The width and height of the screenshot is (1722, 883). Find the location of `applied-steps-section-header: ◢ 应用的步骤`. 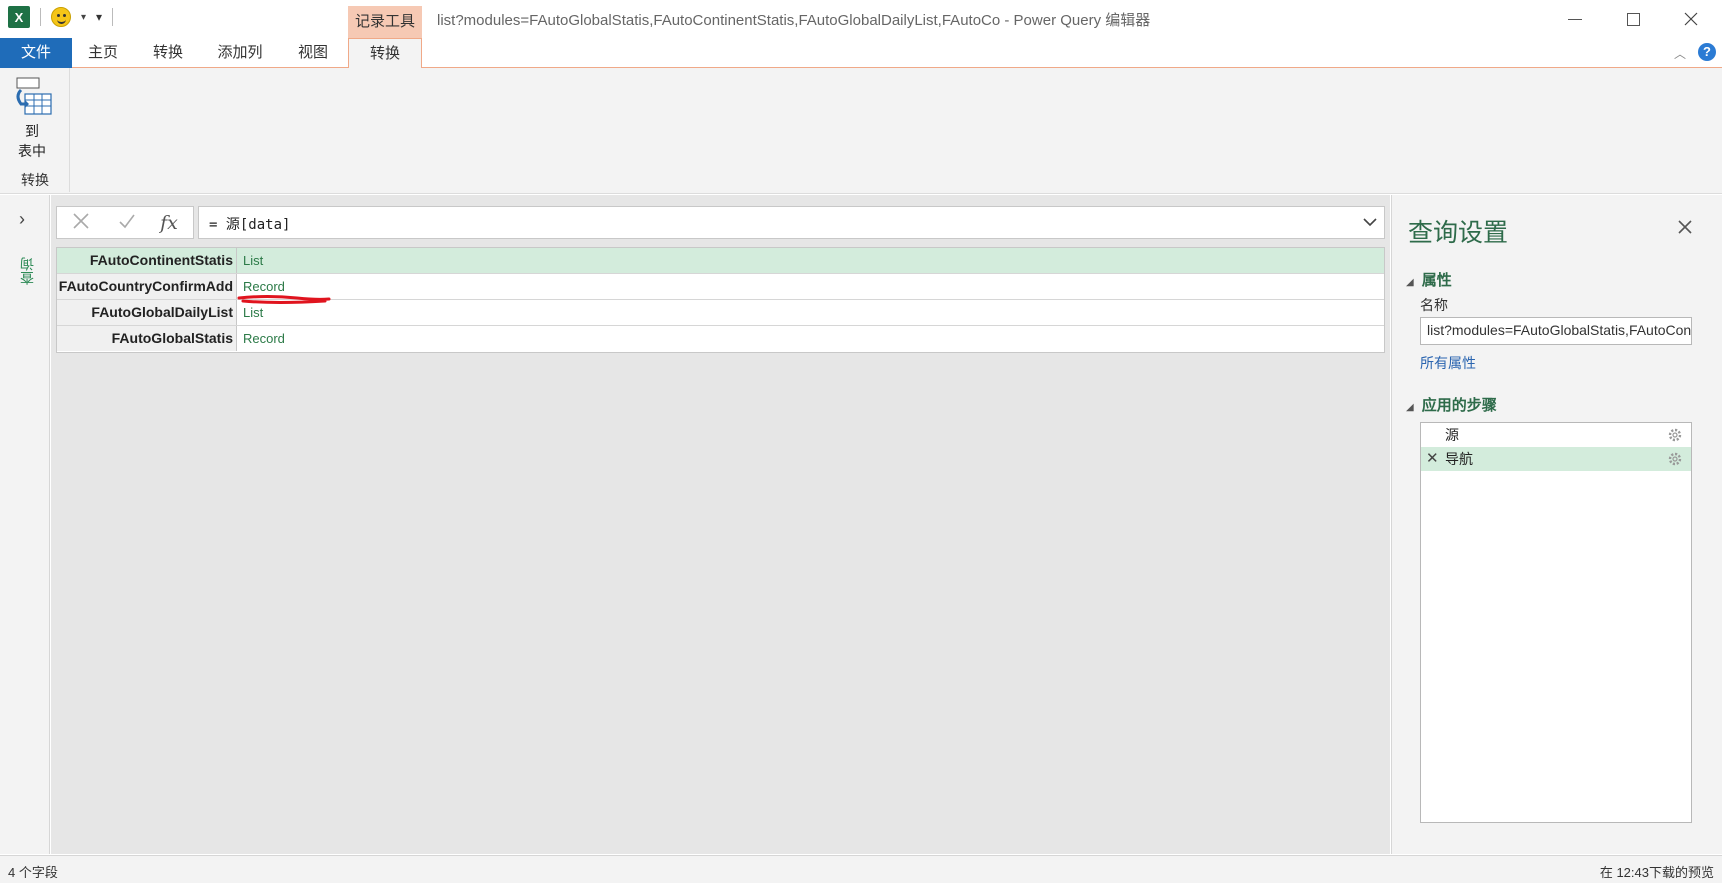

applied-steps-section-header: ◢ 应用的步骤 is located at coordinates (1451, 404).